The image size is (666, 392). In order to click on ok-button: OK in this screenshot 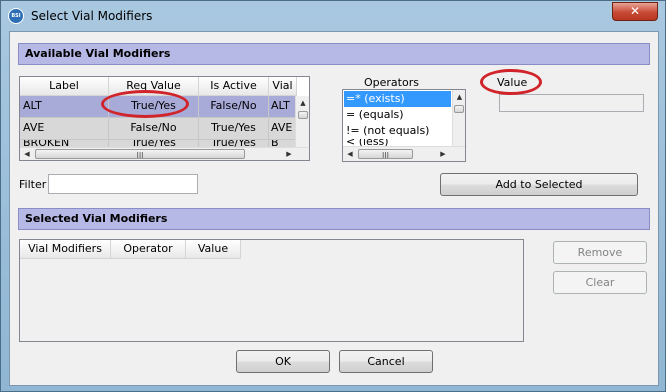, I will do `click(283, 361)`.